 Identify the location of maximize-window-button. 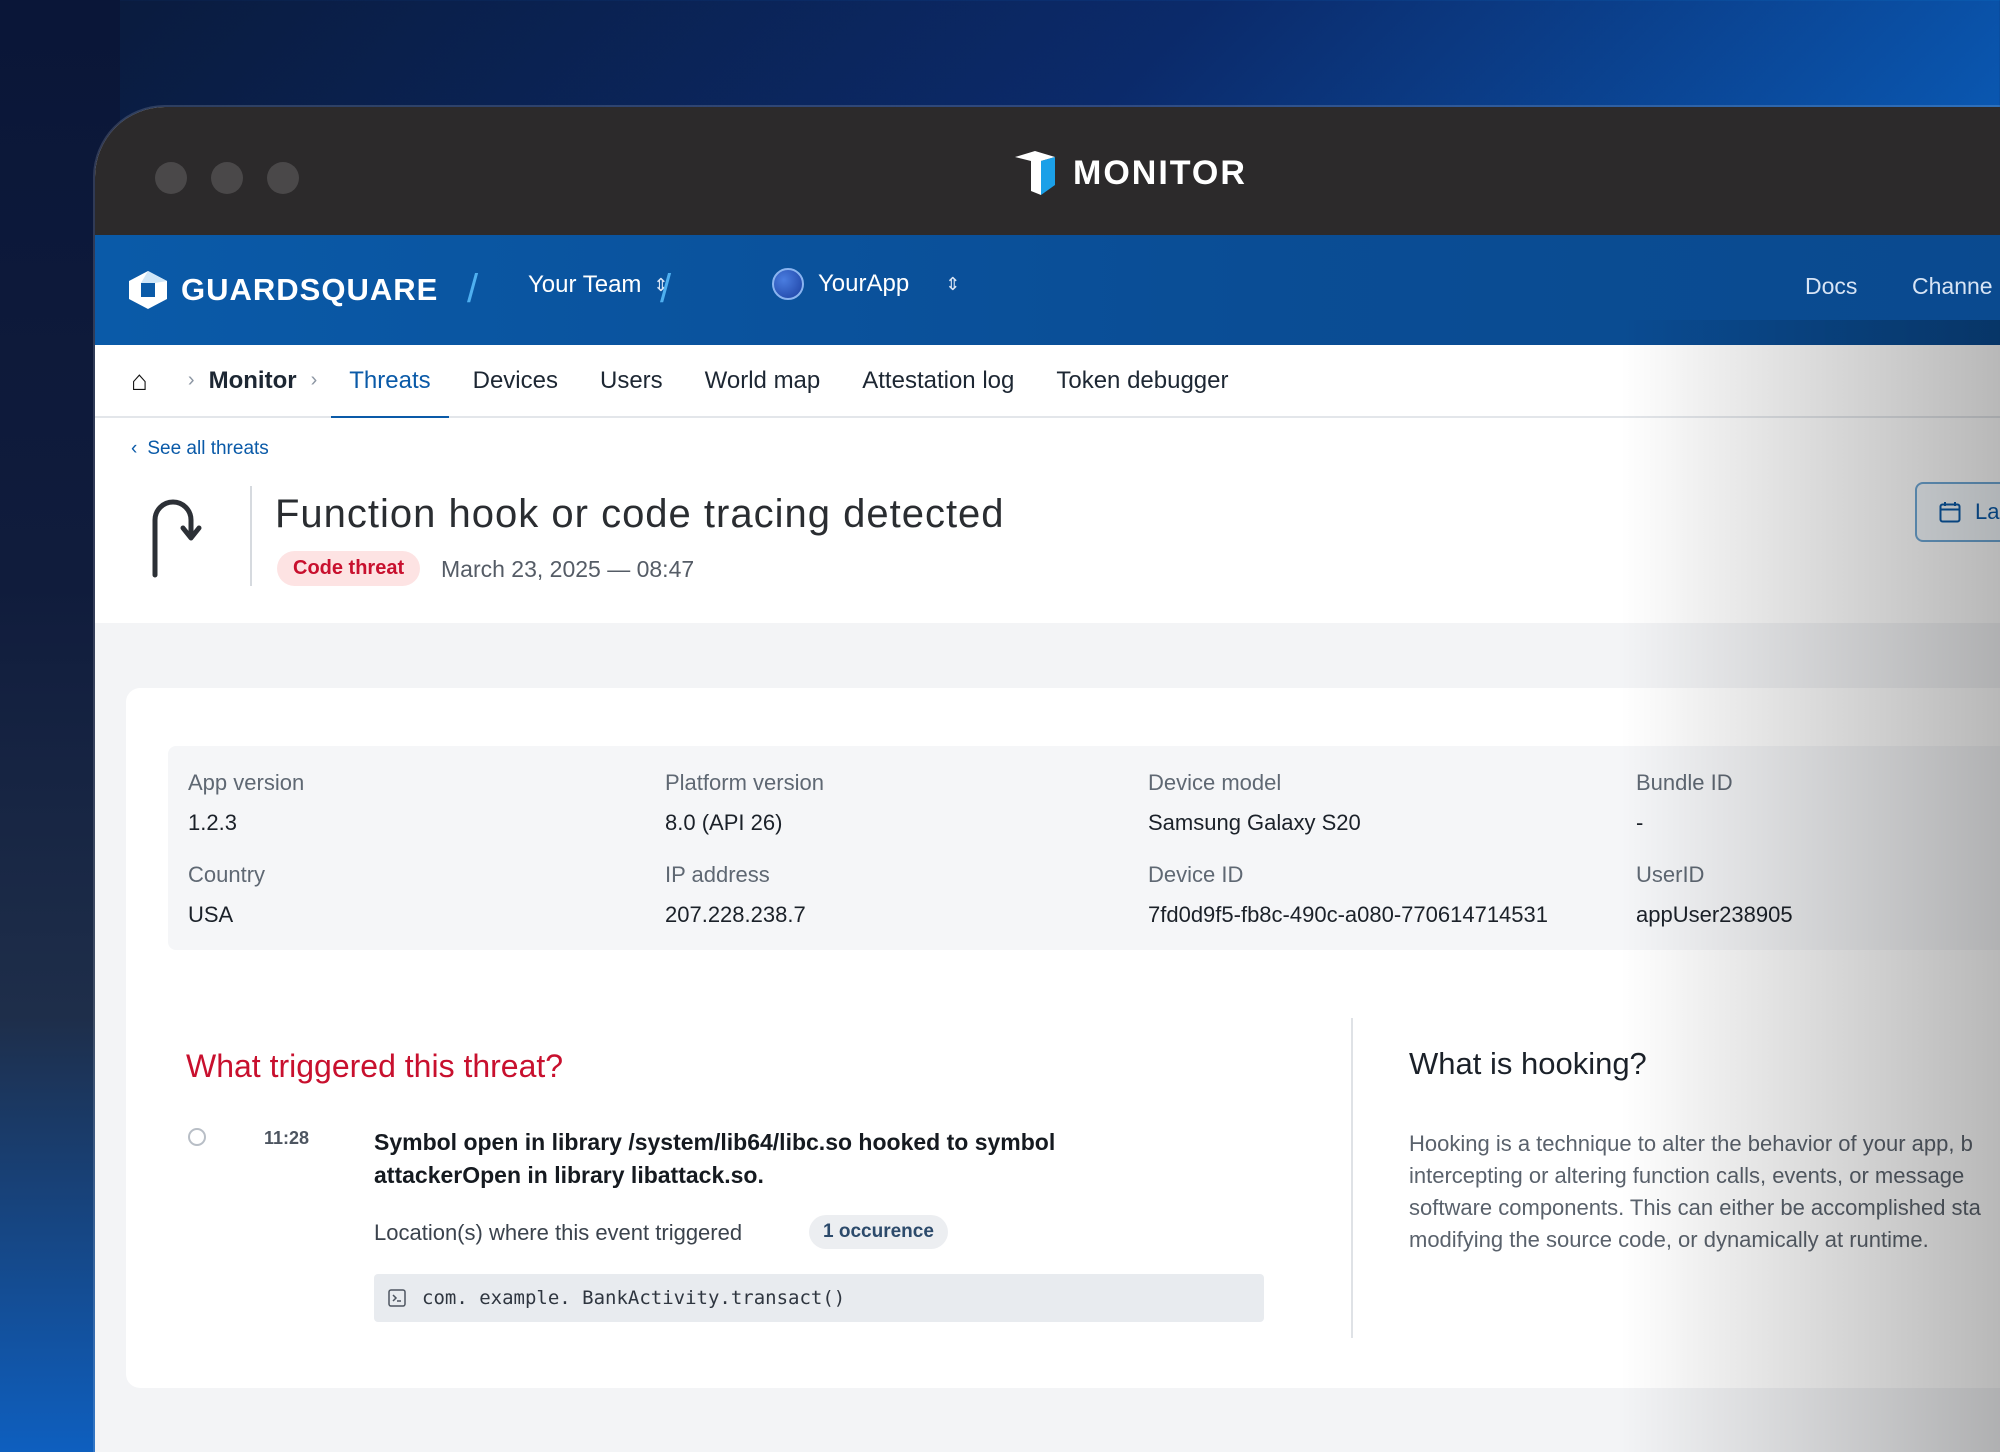
(283, 178).